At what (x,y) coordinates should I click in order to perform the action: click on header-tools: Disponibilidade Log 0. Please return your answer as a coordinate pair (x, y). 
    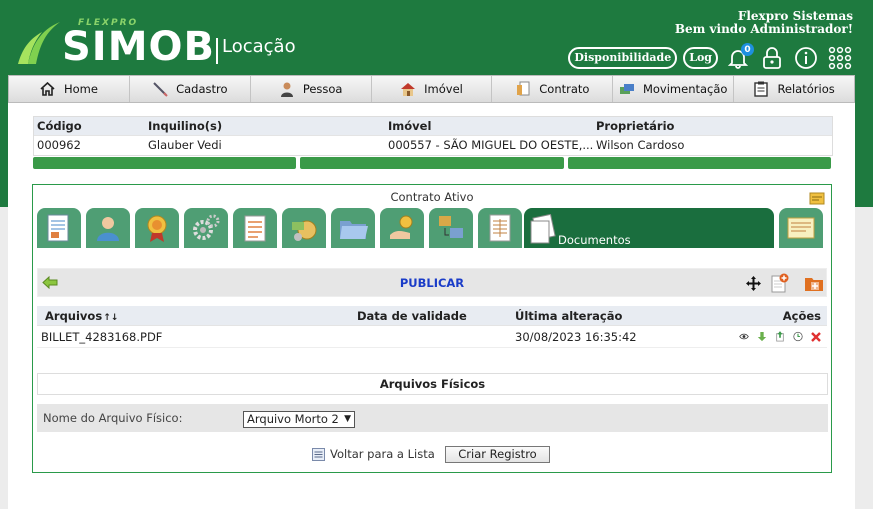
    Looking at the image, I should click on (711, 58).